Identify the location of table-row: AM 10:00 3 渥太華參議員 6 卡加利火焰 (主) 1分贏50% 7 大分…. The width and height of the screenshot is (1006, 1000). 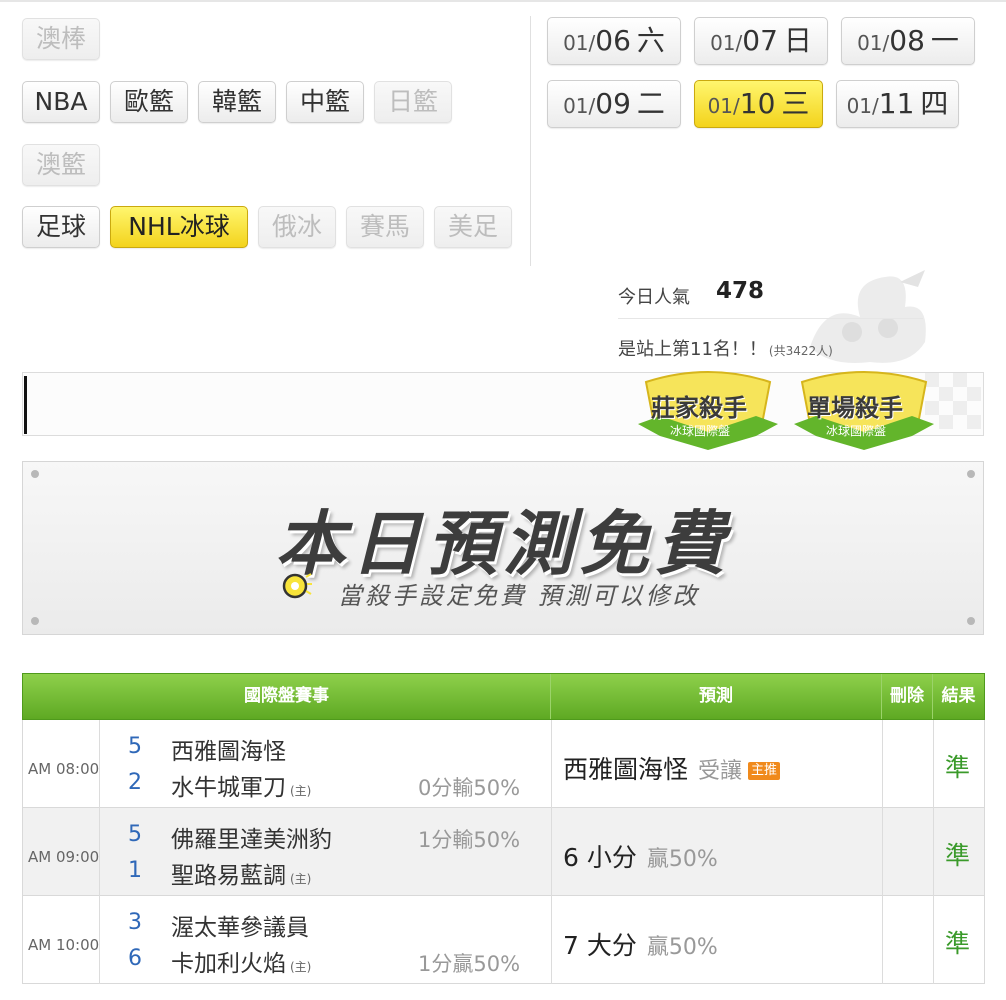
(503, 940).